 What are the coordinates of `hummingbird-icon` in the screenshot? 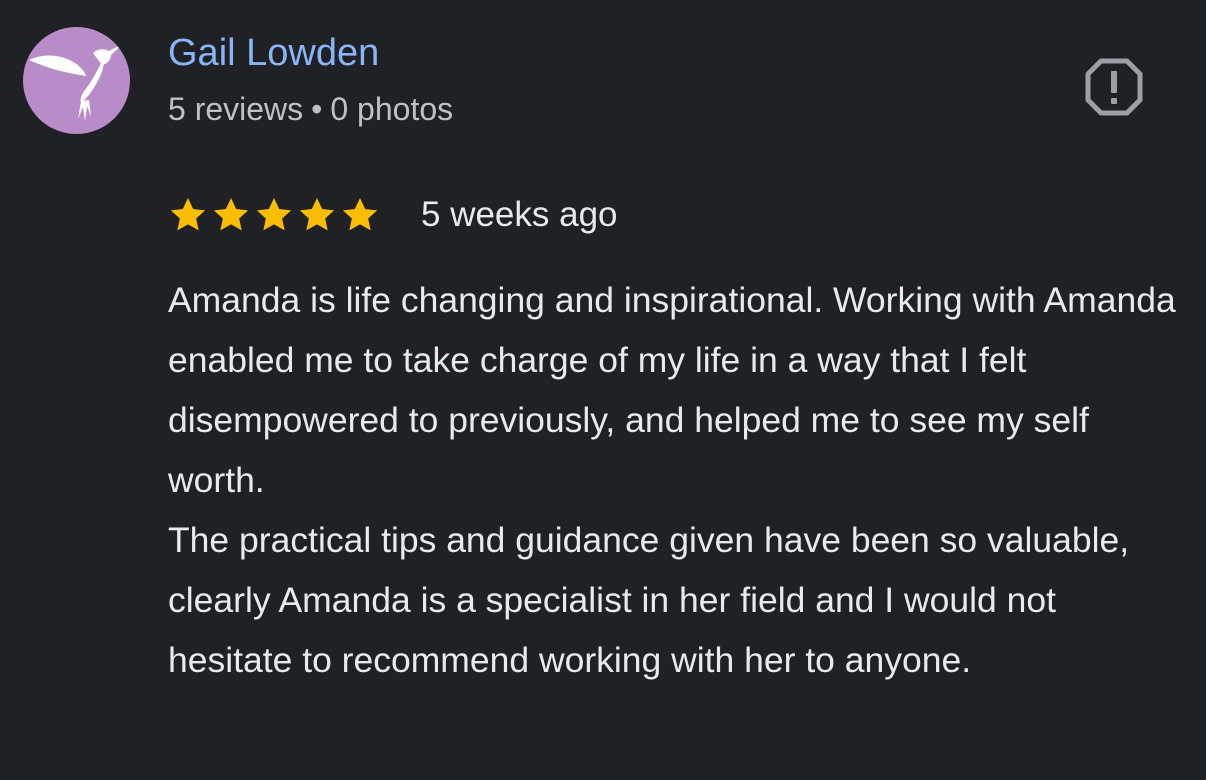 It's located at (76, 82).